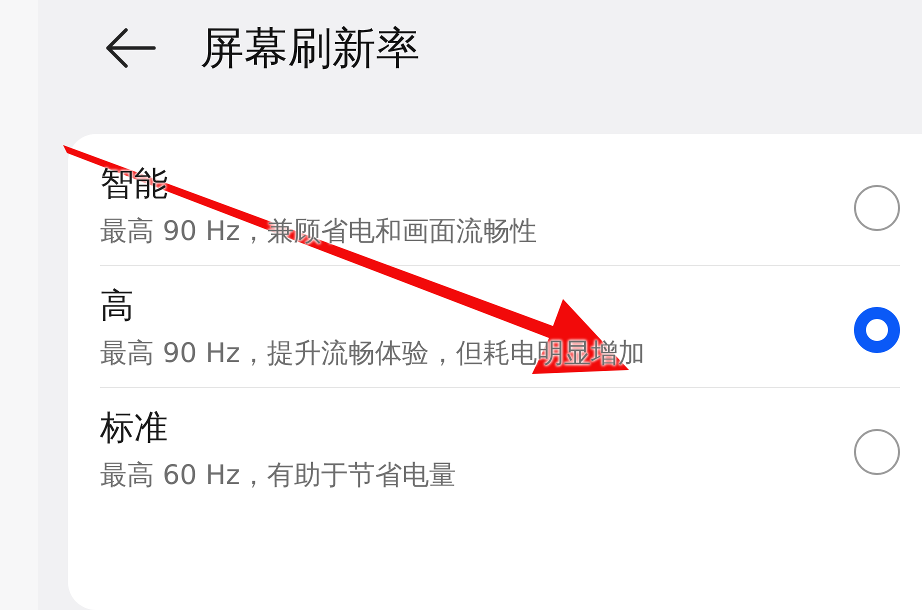 This screenshot has width=922, height=610. Describe the element at coordinates (134, 428) in the screenshot. I see `option-title: 标准` at that location.